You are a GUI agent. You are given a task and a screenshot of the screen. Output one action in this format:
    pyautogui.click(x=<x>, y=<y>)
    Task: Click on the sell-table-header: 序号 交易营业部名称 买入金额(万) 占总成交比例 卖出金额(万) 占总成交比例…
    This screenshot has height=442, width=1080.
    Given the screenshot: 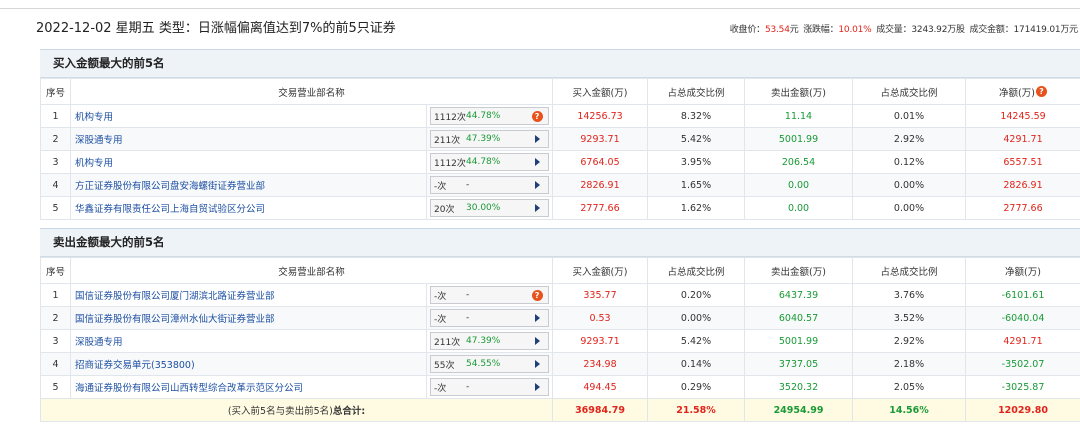 What is the action you would take?
    pyautogui.click(x=560, y=270)
    